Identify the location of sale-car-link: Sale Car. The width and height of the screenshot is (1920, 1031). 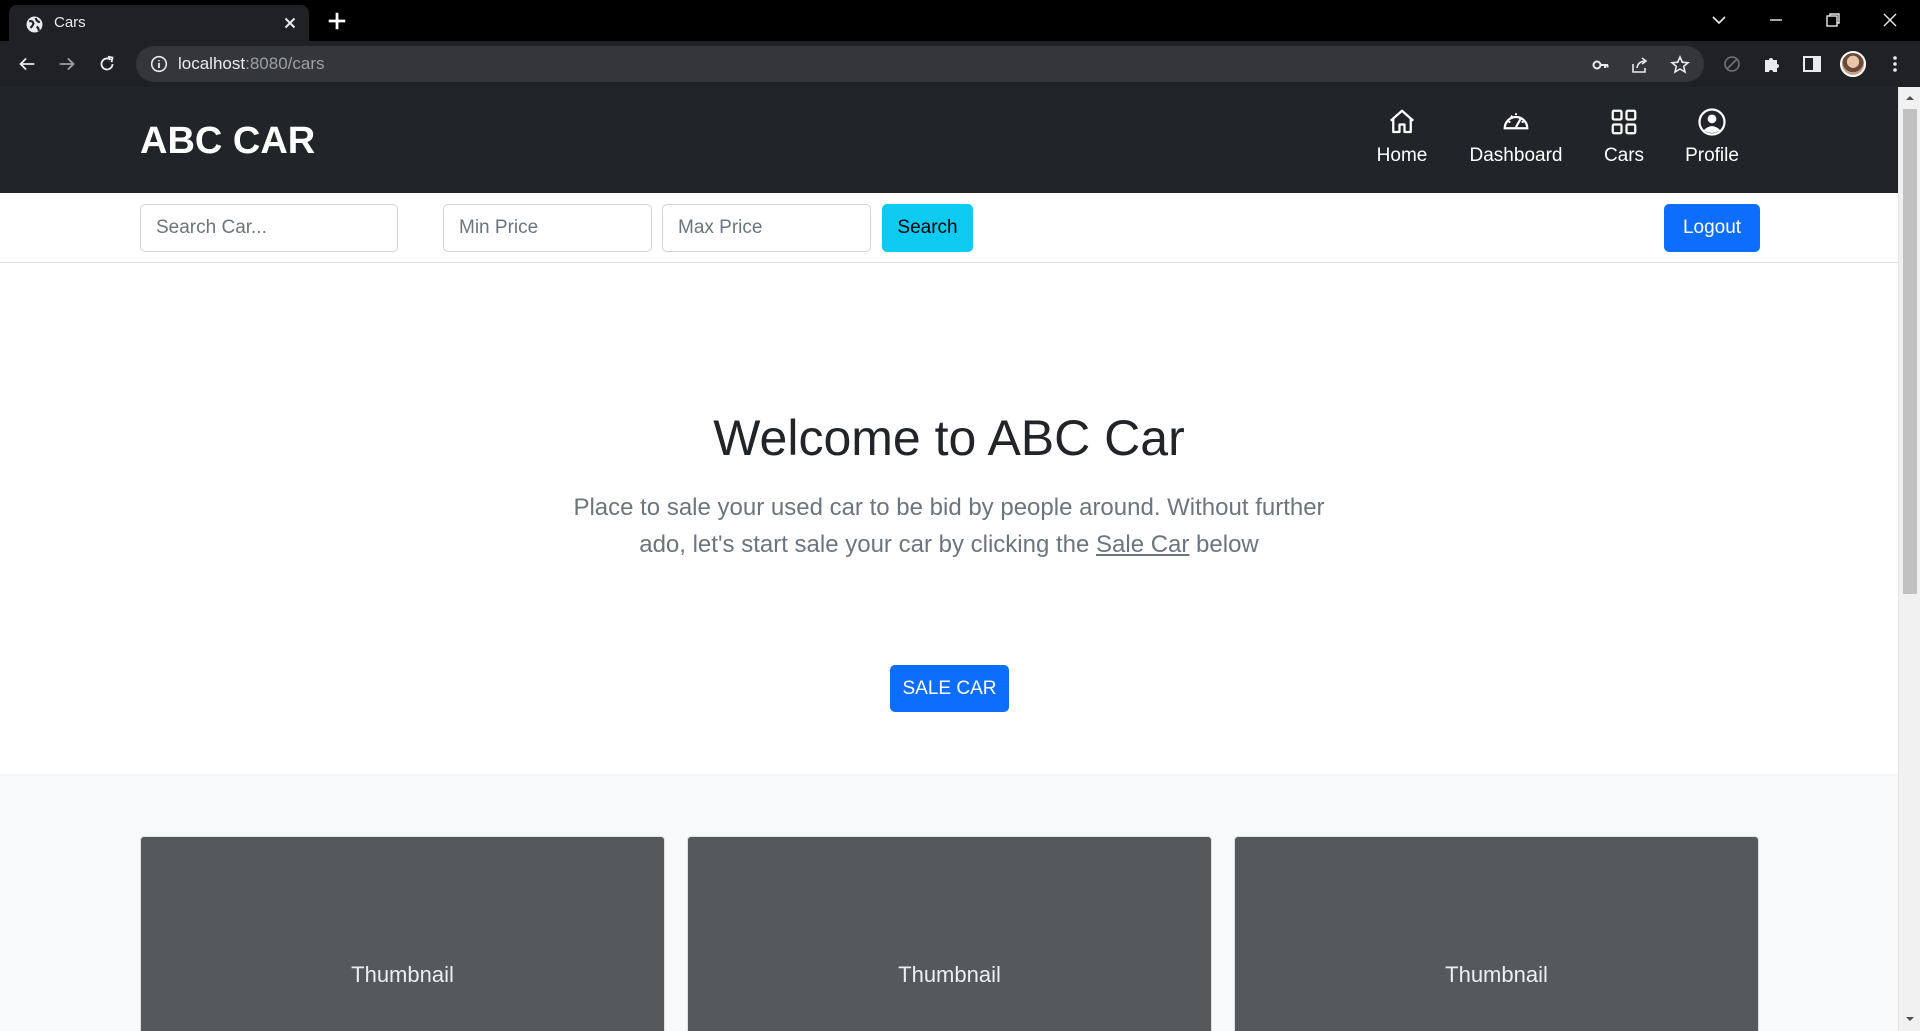
(1142, 544).